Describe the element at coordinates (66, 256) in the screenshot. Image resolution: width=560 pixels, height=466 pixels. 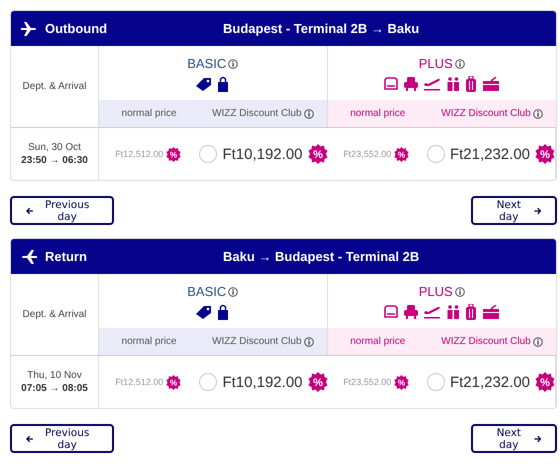
I see `direction-label: Return` at that location.